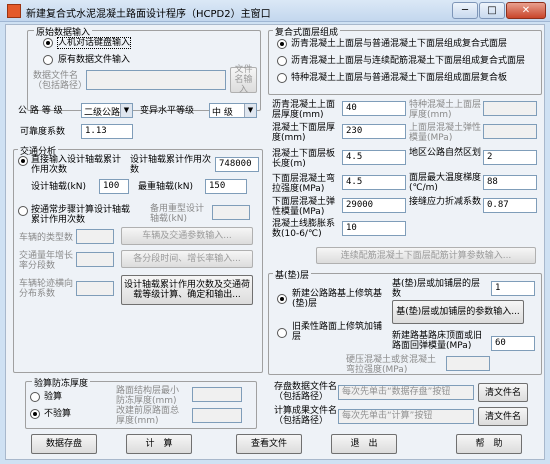 The image size is (550, 464). What do you see at coordinates (510, 205) in the screenshot?
I see `stress-reduction-input: 0.87` at bounding box center [510, 205].